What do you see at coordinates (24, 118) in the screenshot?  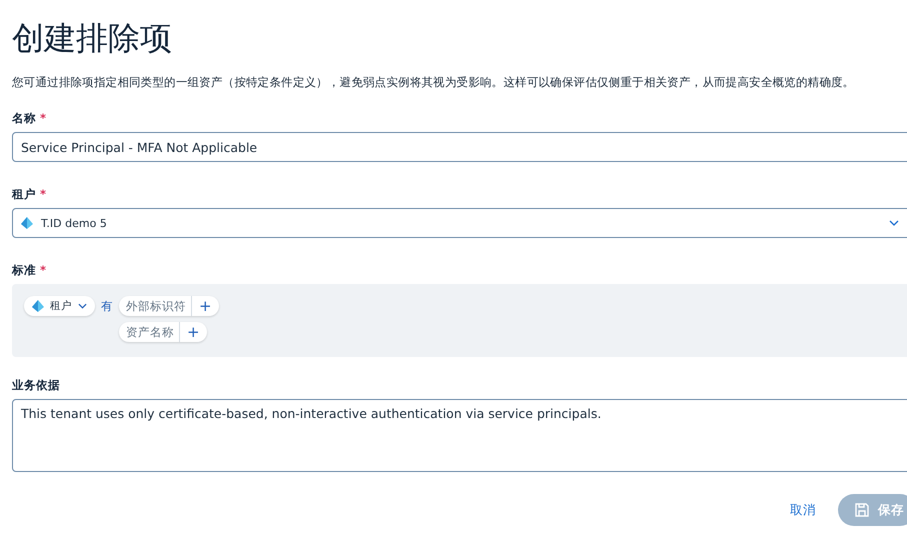 I see `field-label: 名称` at bounding box center [24, 118].